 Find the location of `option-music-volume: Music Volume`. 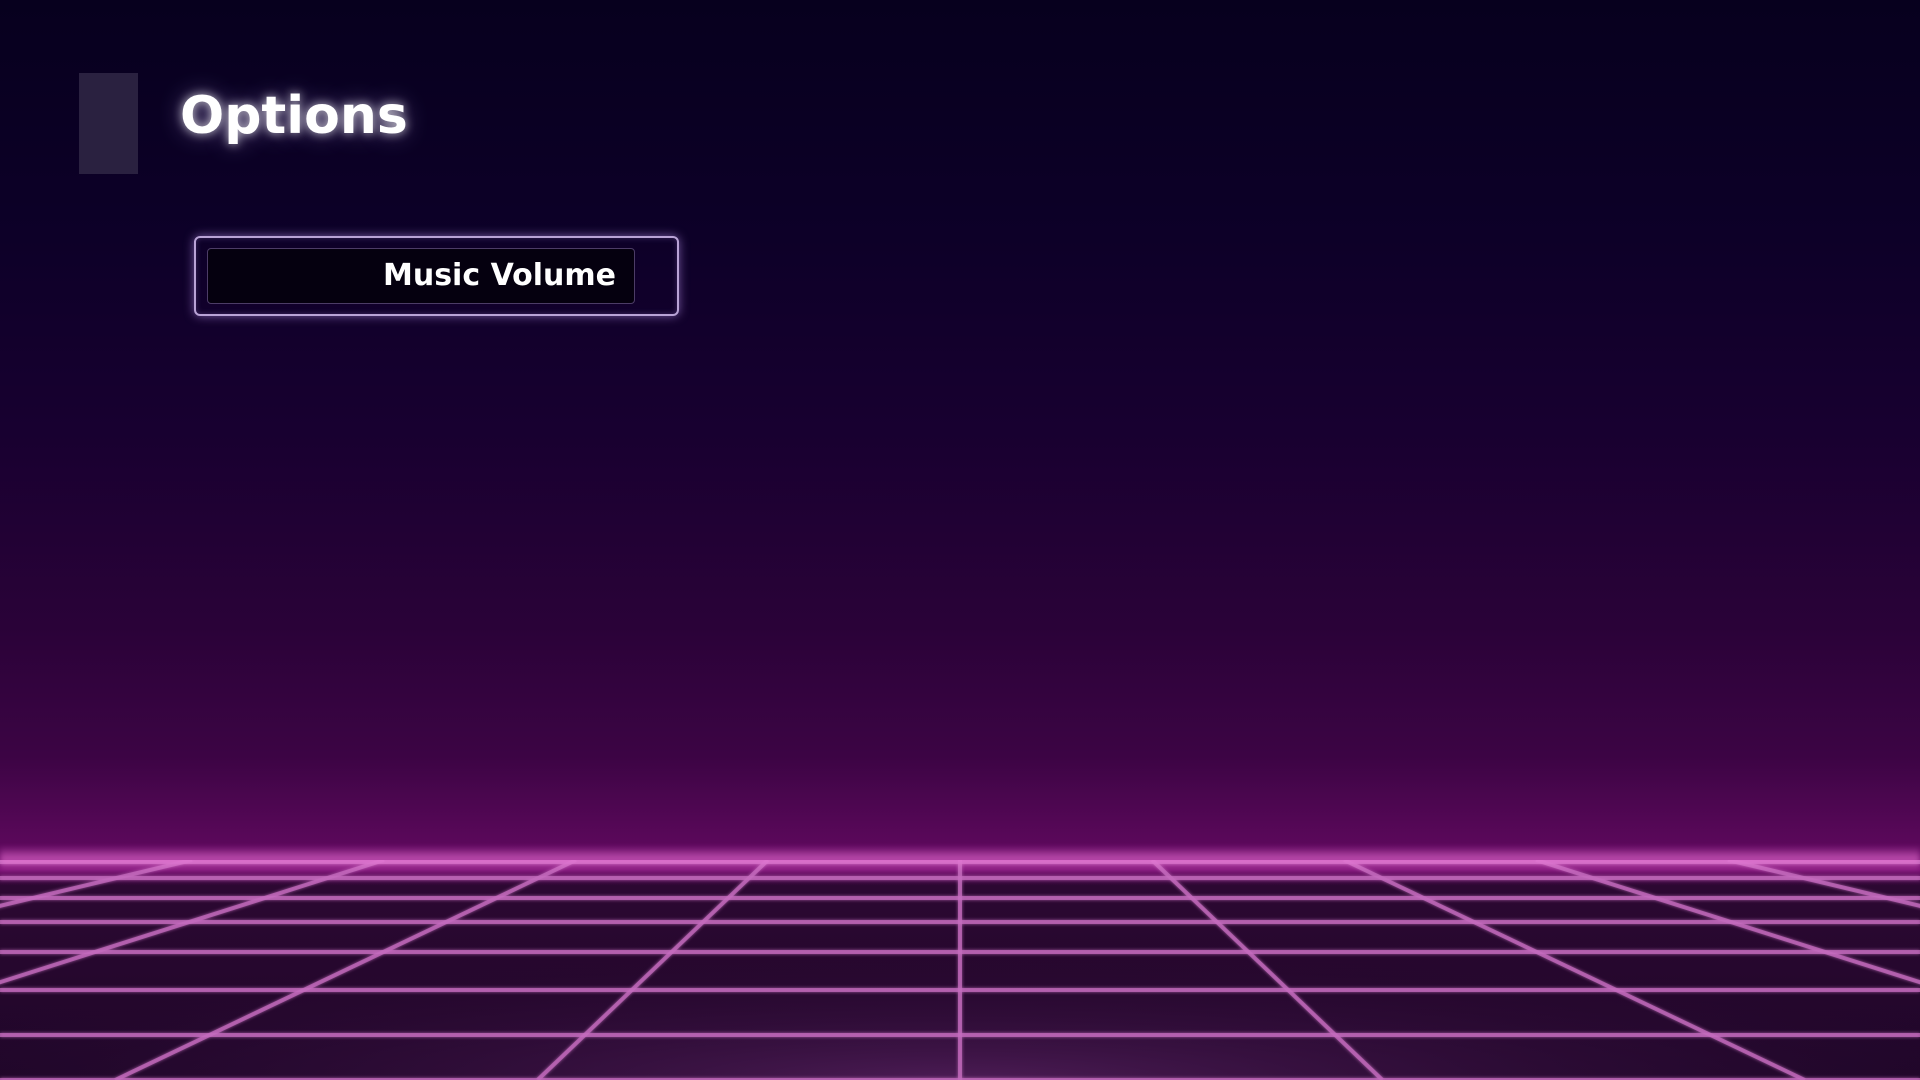

option-music-volume: Music Volume is located at coordinates (436, 276).